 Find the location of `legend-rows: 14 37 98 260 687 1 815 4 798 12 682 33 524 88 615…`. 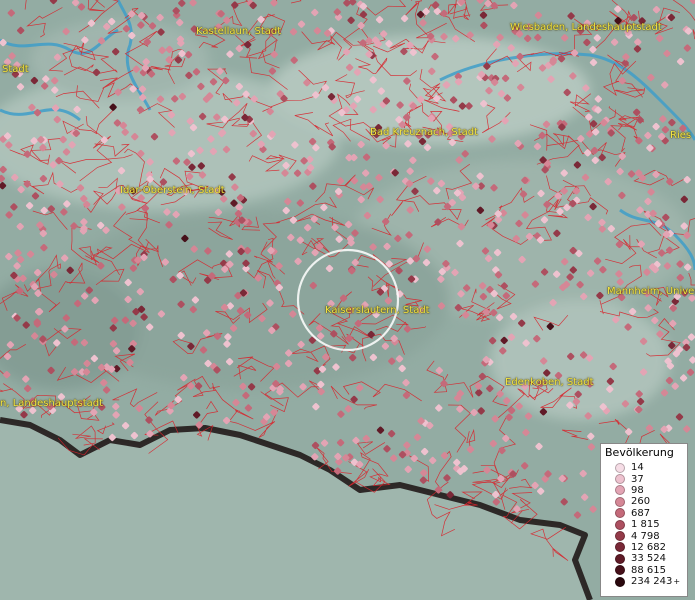

legend-rows: 14 37 98 260 687 1 815 4 798 12 682 33 524 88 615… is located at coordinates (644, 524).